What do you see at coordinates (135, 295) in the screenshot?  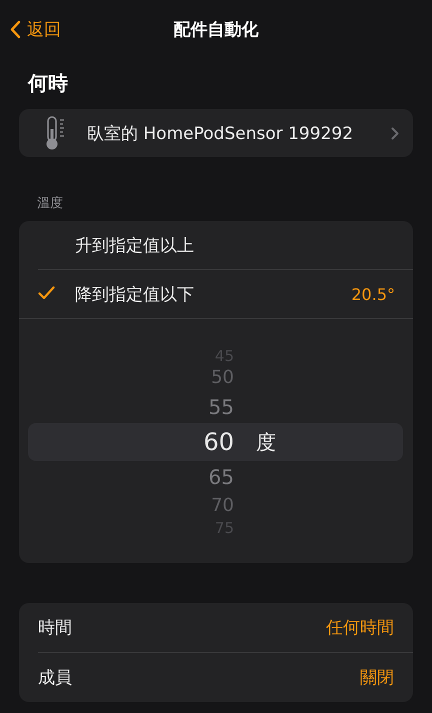 I see `option-label: 降到指定值以下` at bounding box center [135, 295].